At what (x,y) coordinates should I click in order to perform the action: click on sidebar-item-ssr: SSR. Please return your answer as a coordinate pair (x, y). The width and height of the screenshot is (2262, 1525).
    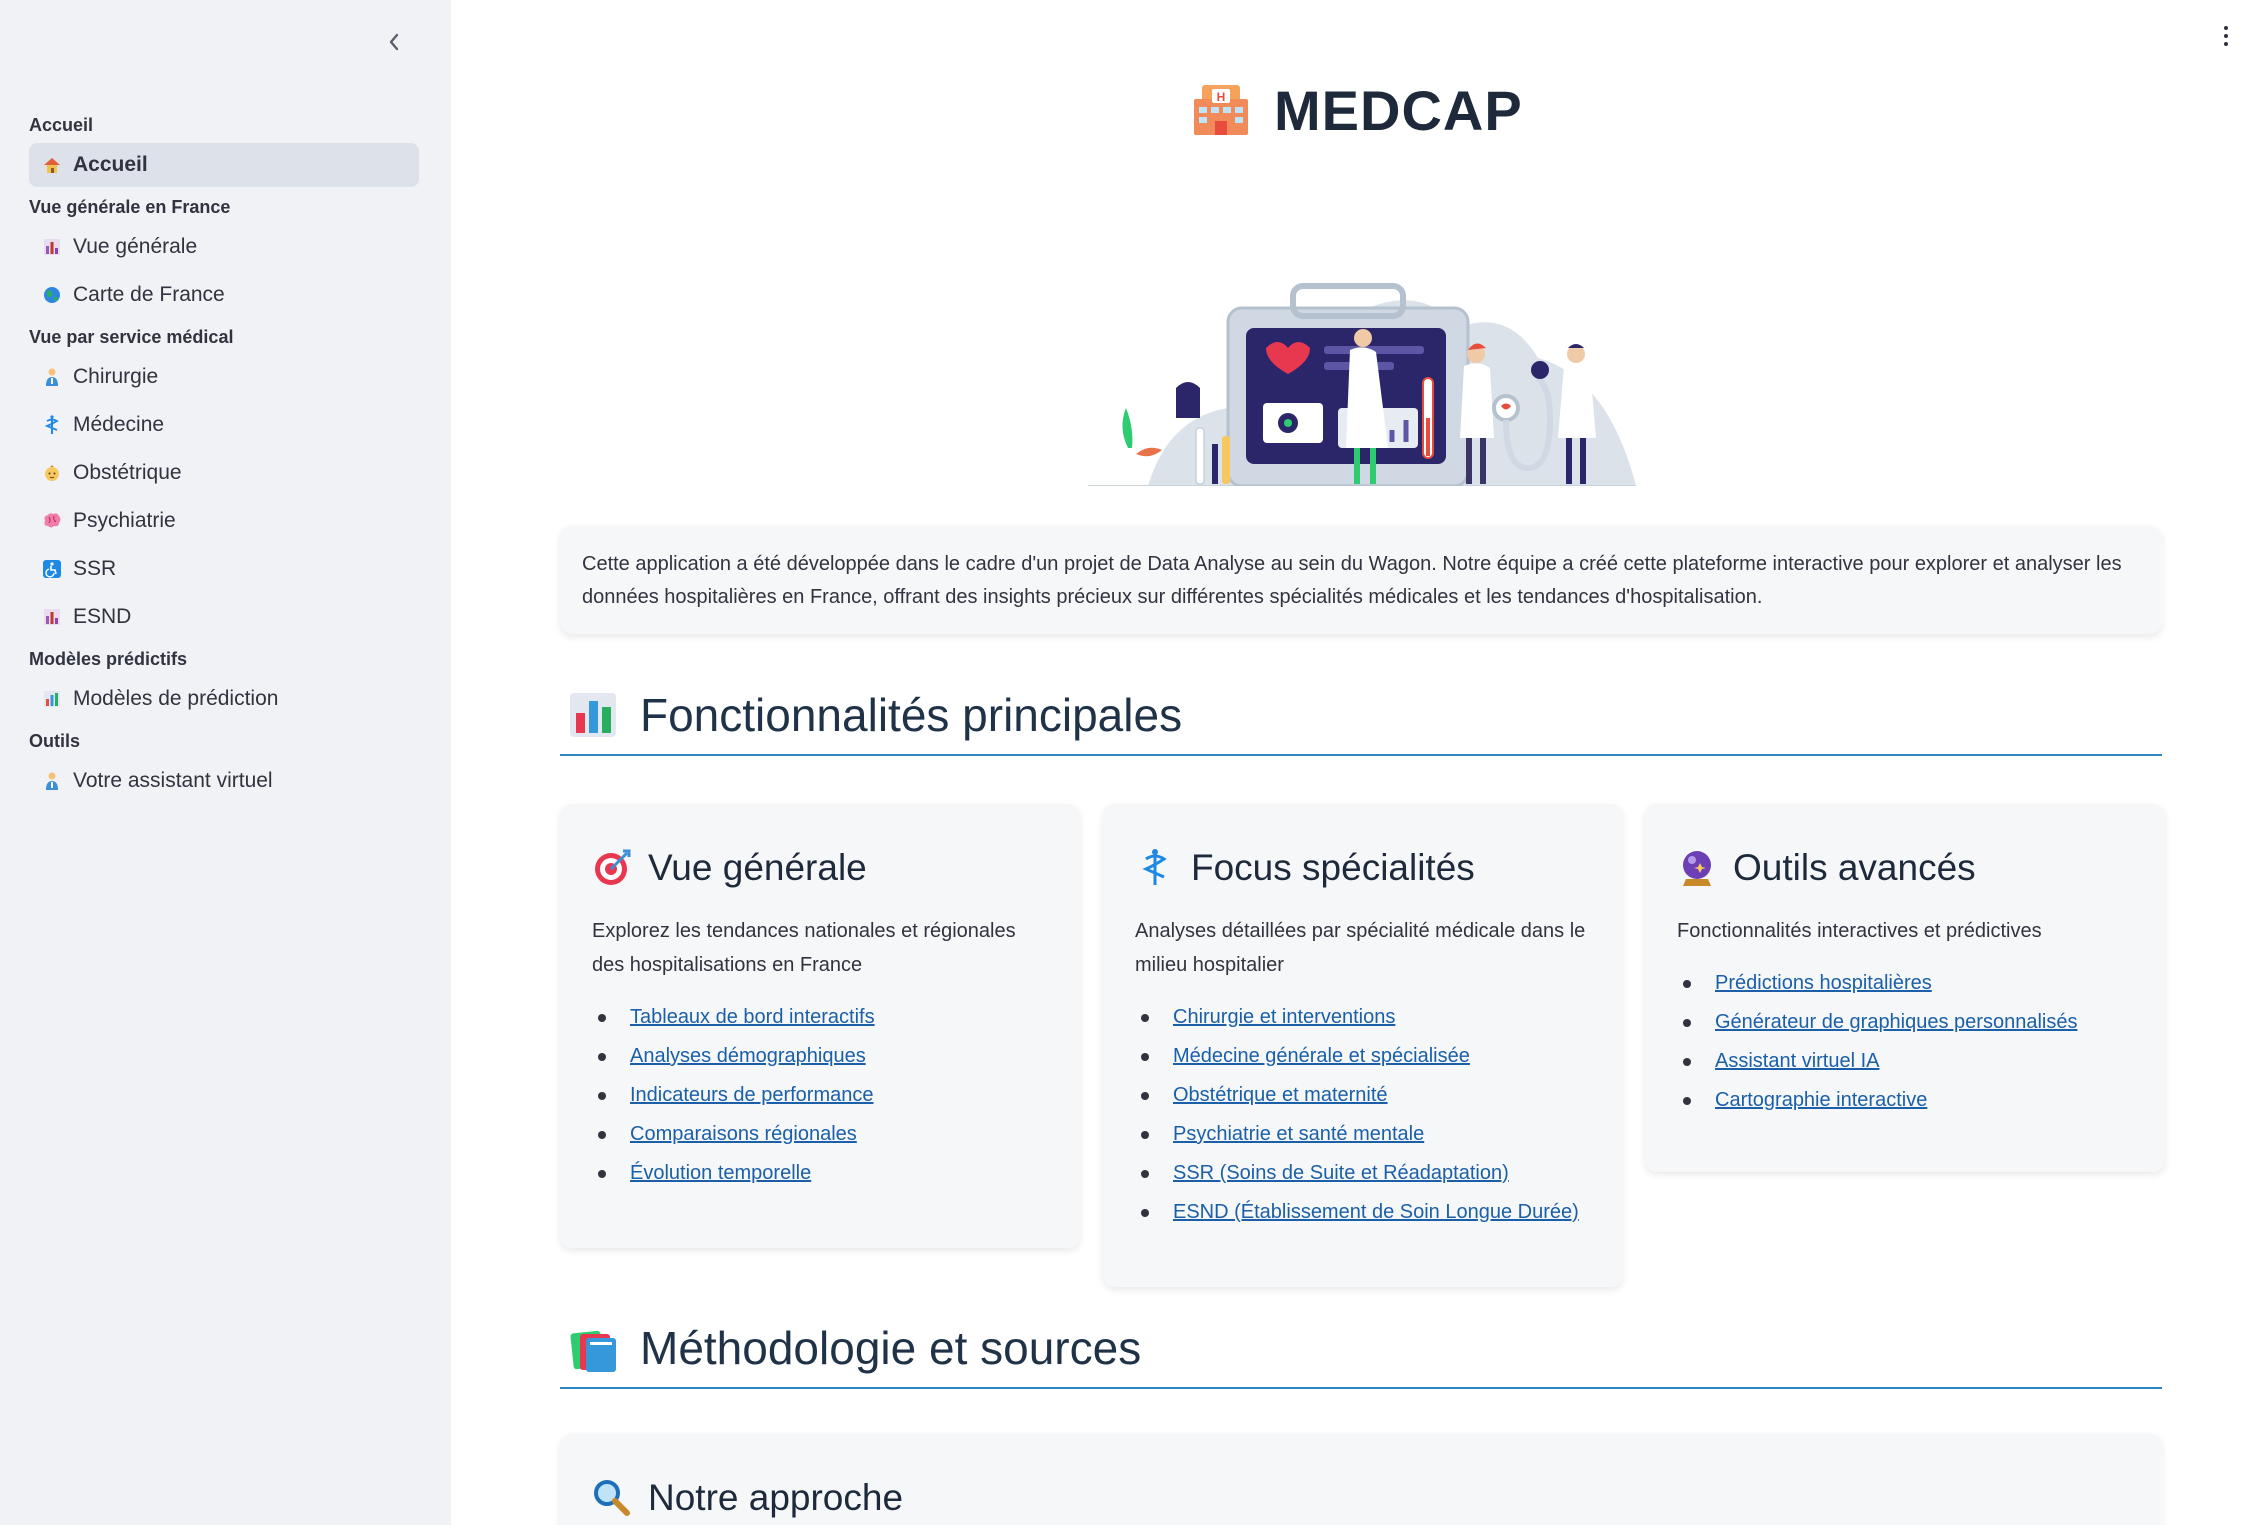
    Looking at the image, I should click on (224, 569).